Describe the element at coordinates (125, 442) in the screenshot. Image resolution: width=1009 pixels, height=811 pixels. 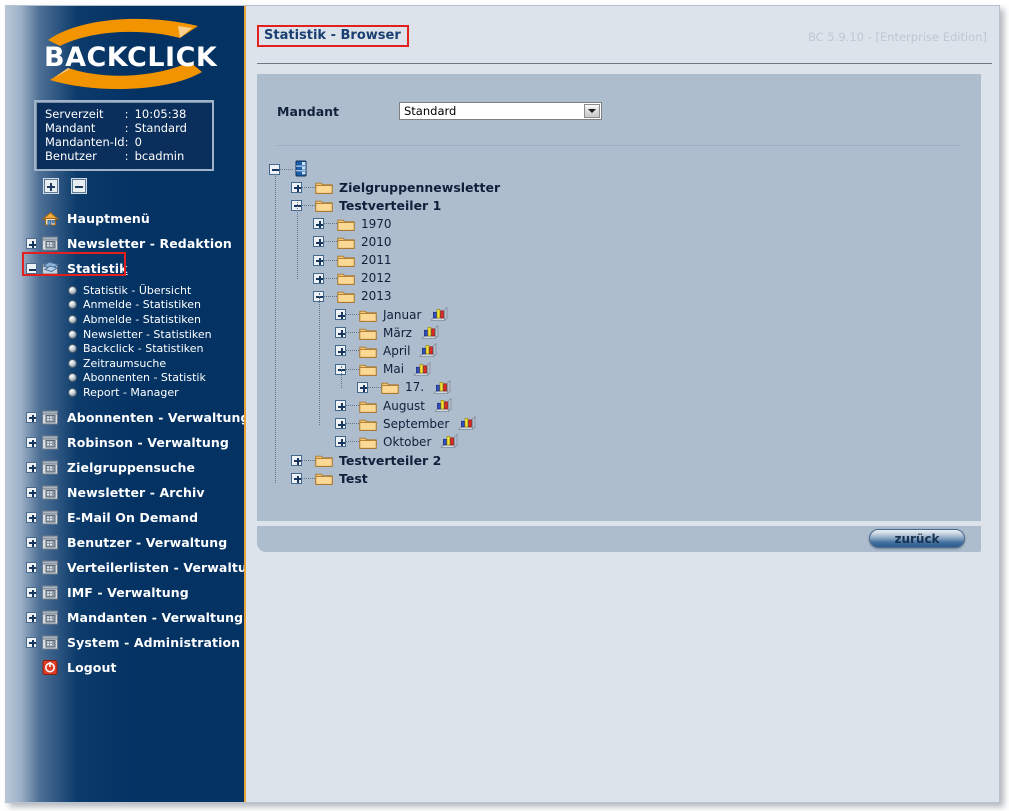
I see `sidebar-item-robinson-verwaltung: Robinson - Verwaltung` at that location.